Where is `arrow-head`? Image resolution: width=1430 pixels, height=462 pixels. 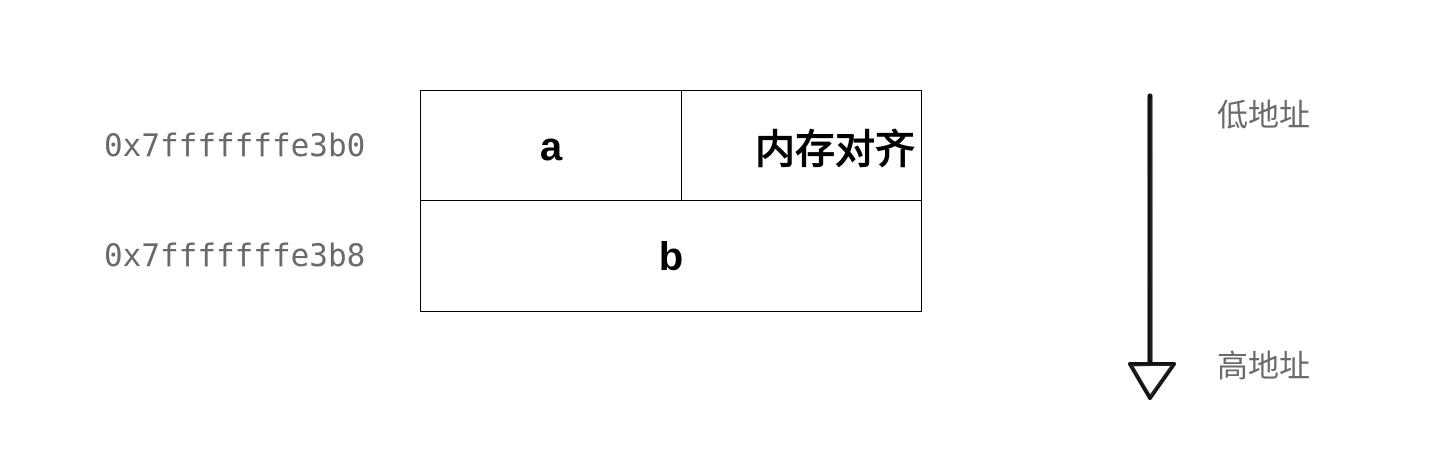
arrow-head is located at coordinates (1152, 381).